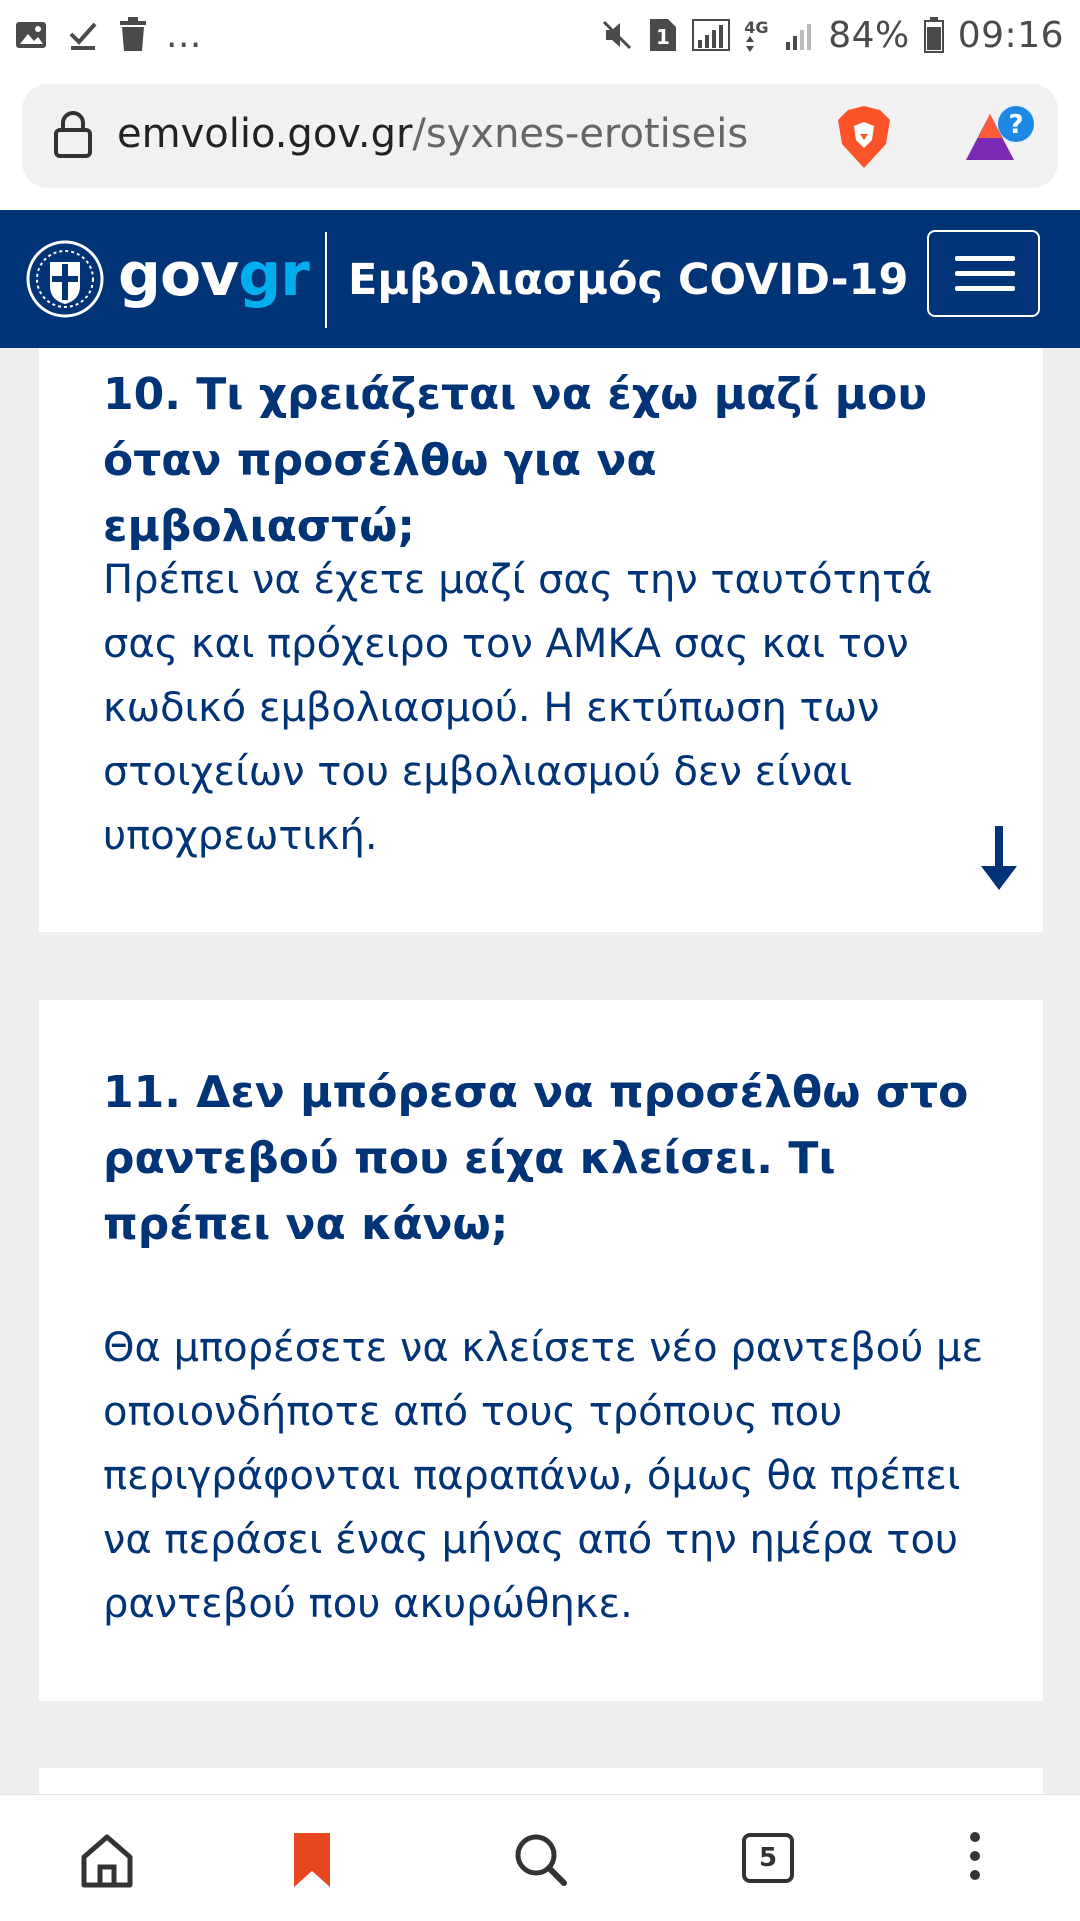 This screenshot has width=1080, height=1921. I want to click on brave-shields-icon, so click(864, 139).